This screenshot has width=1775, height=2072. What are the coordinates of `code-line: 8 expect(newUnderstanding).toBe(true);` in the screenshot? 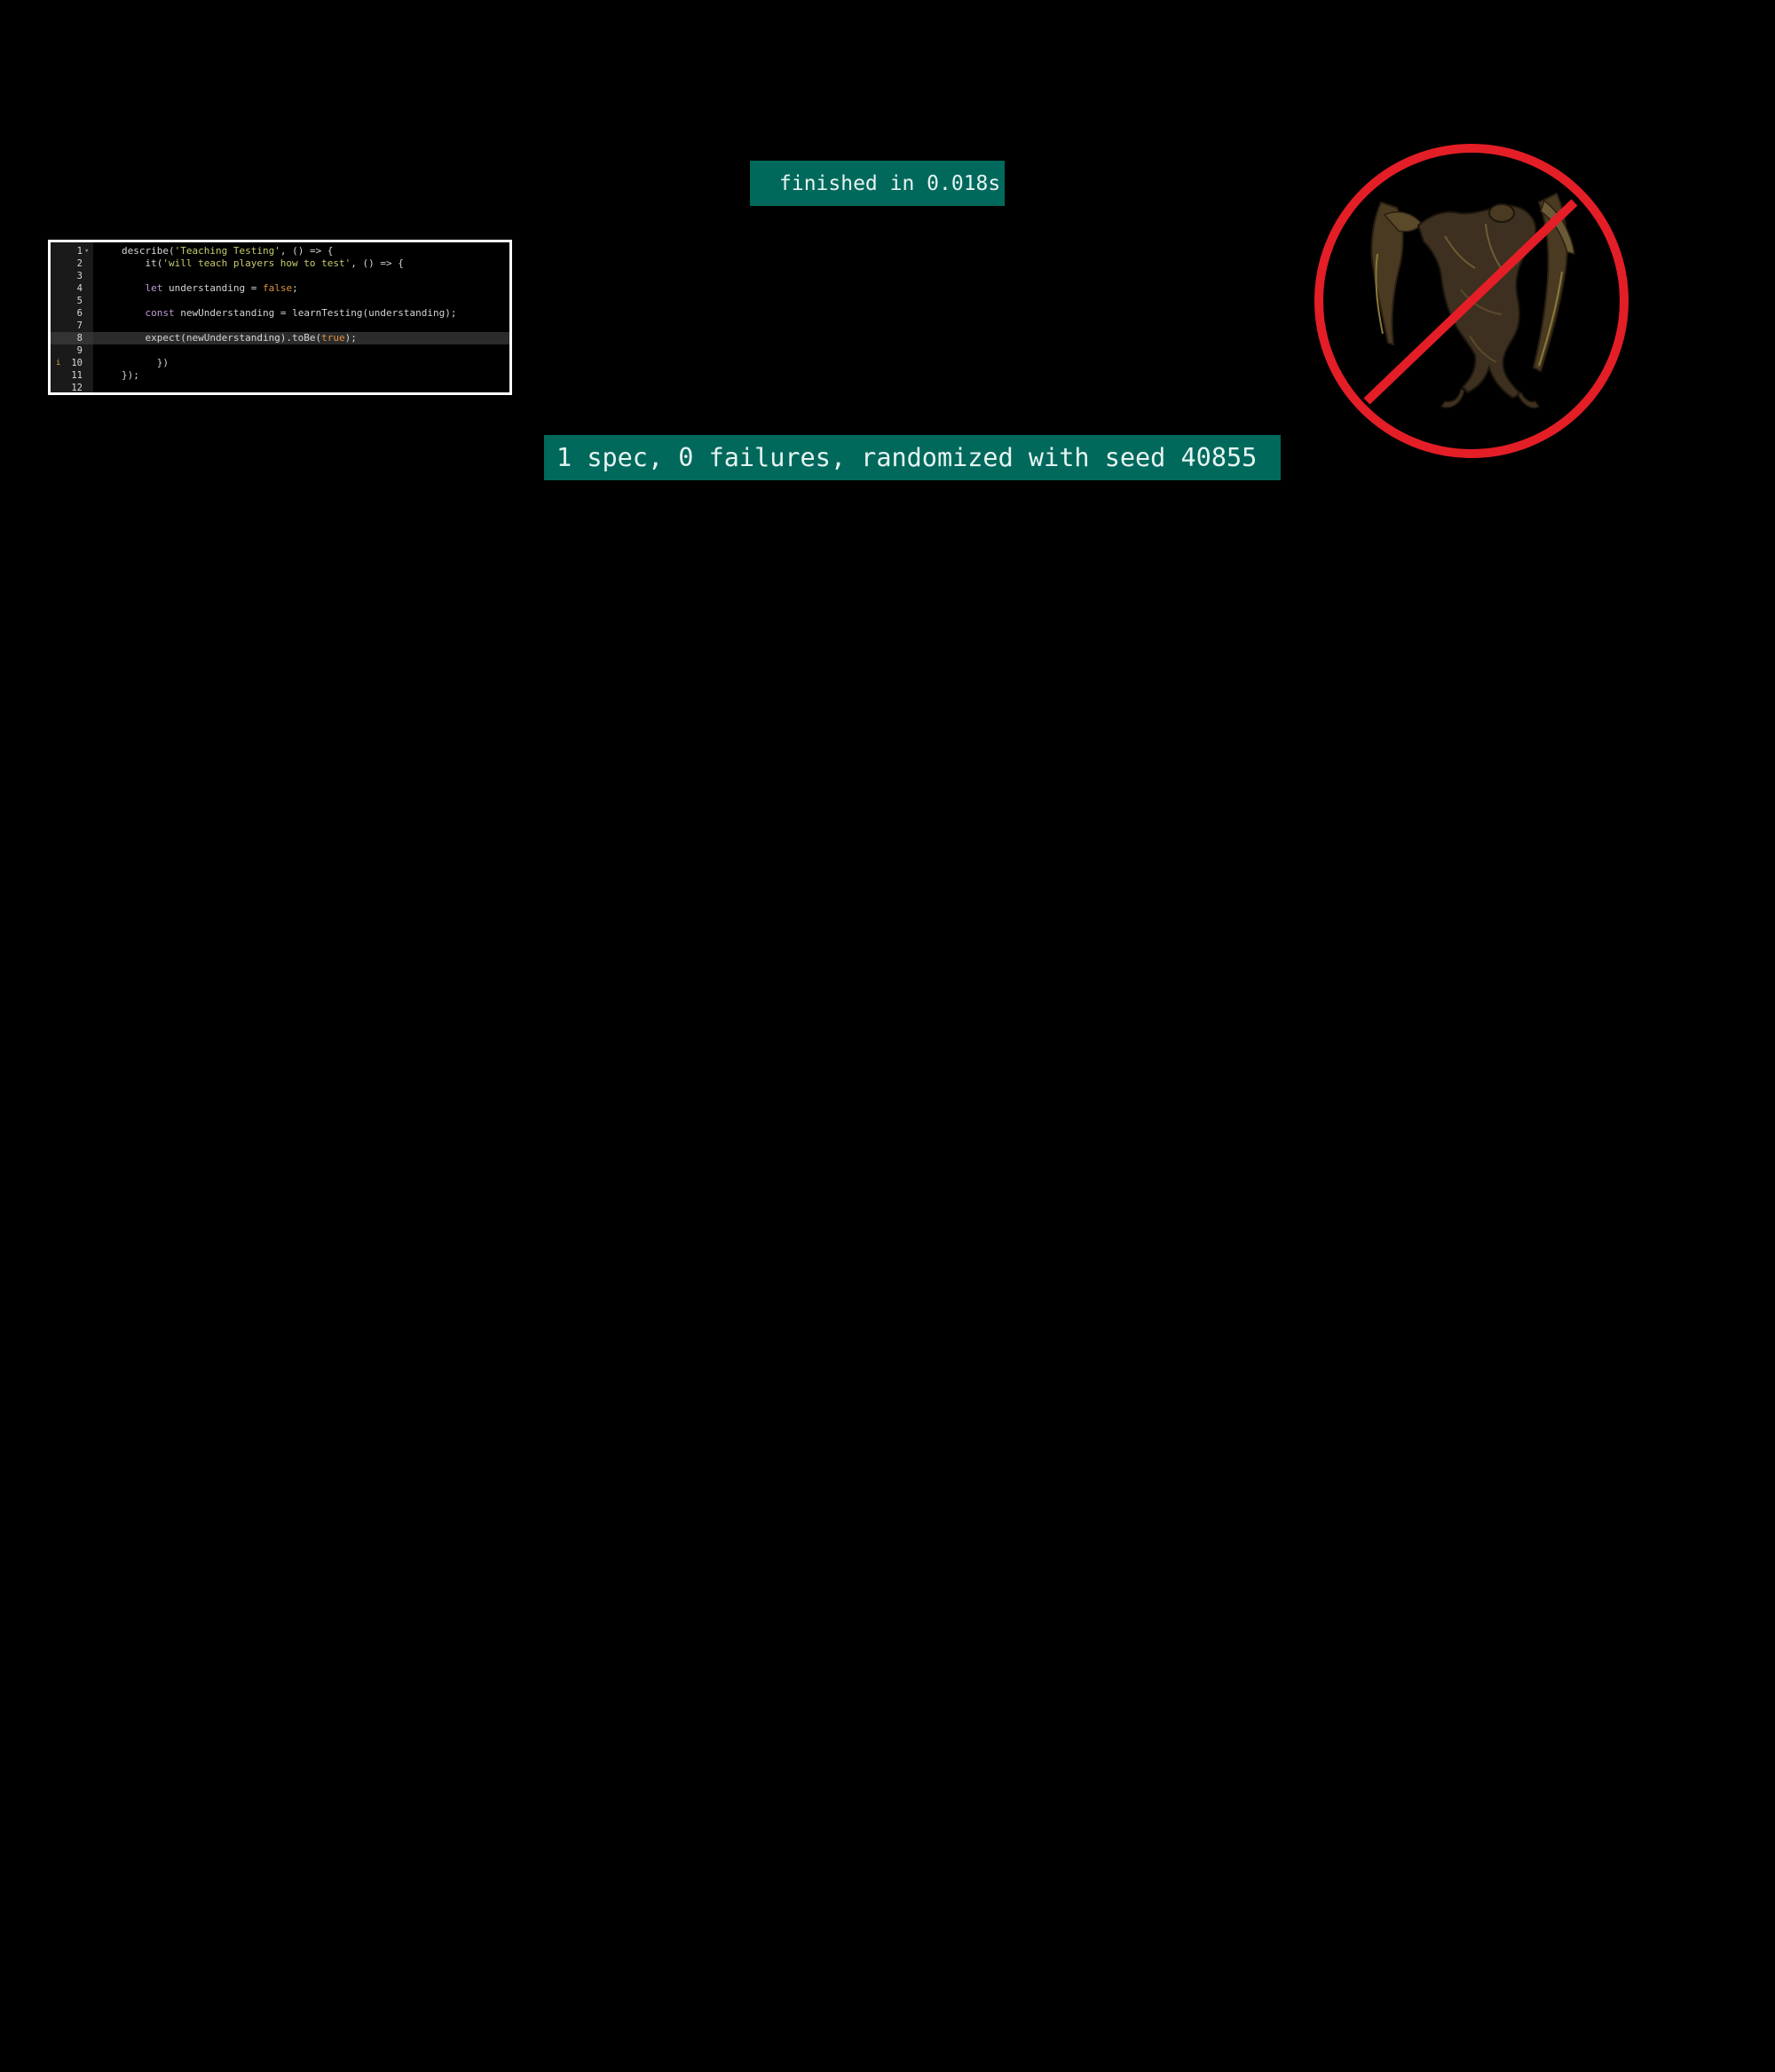 It's located at (280, 338).